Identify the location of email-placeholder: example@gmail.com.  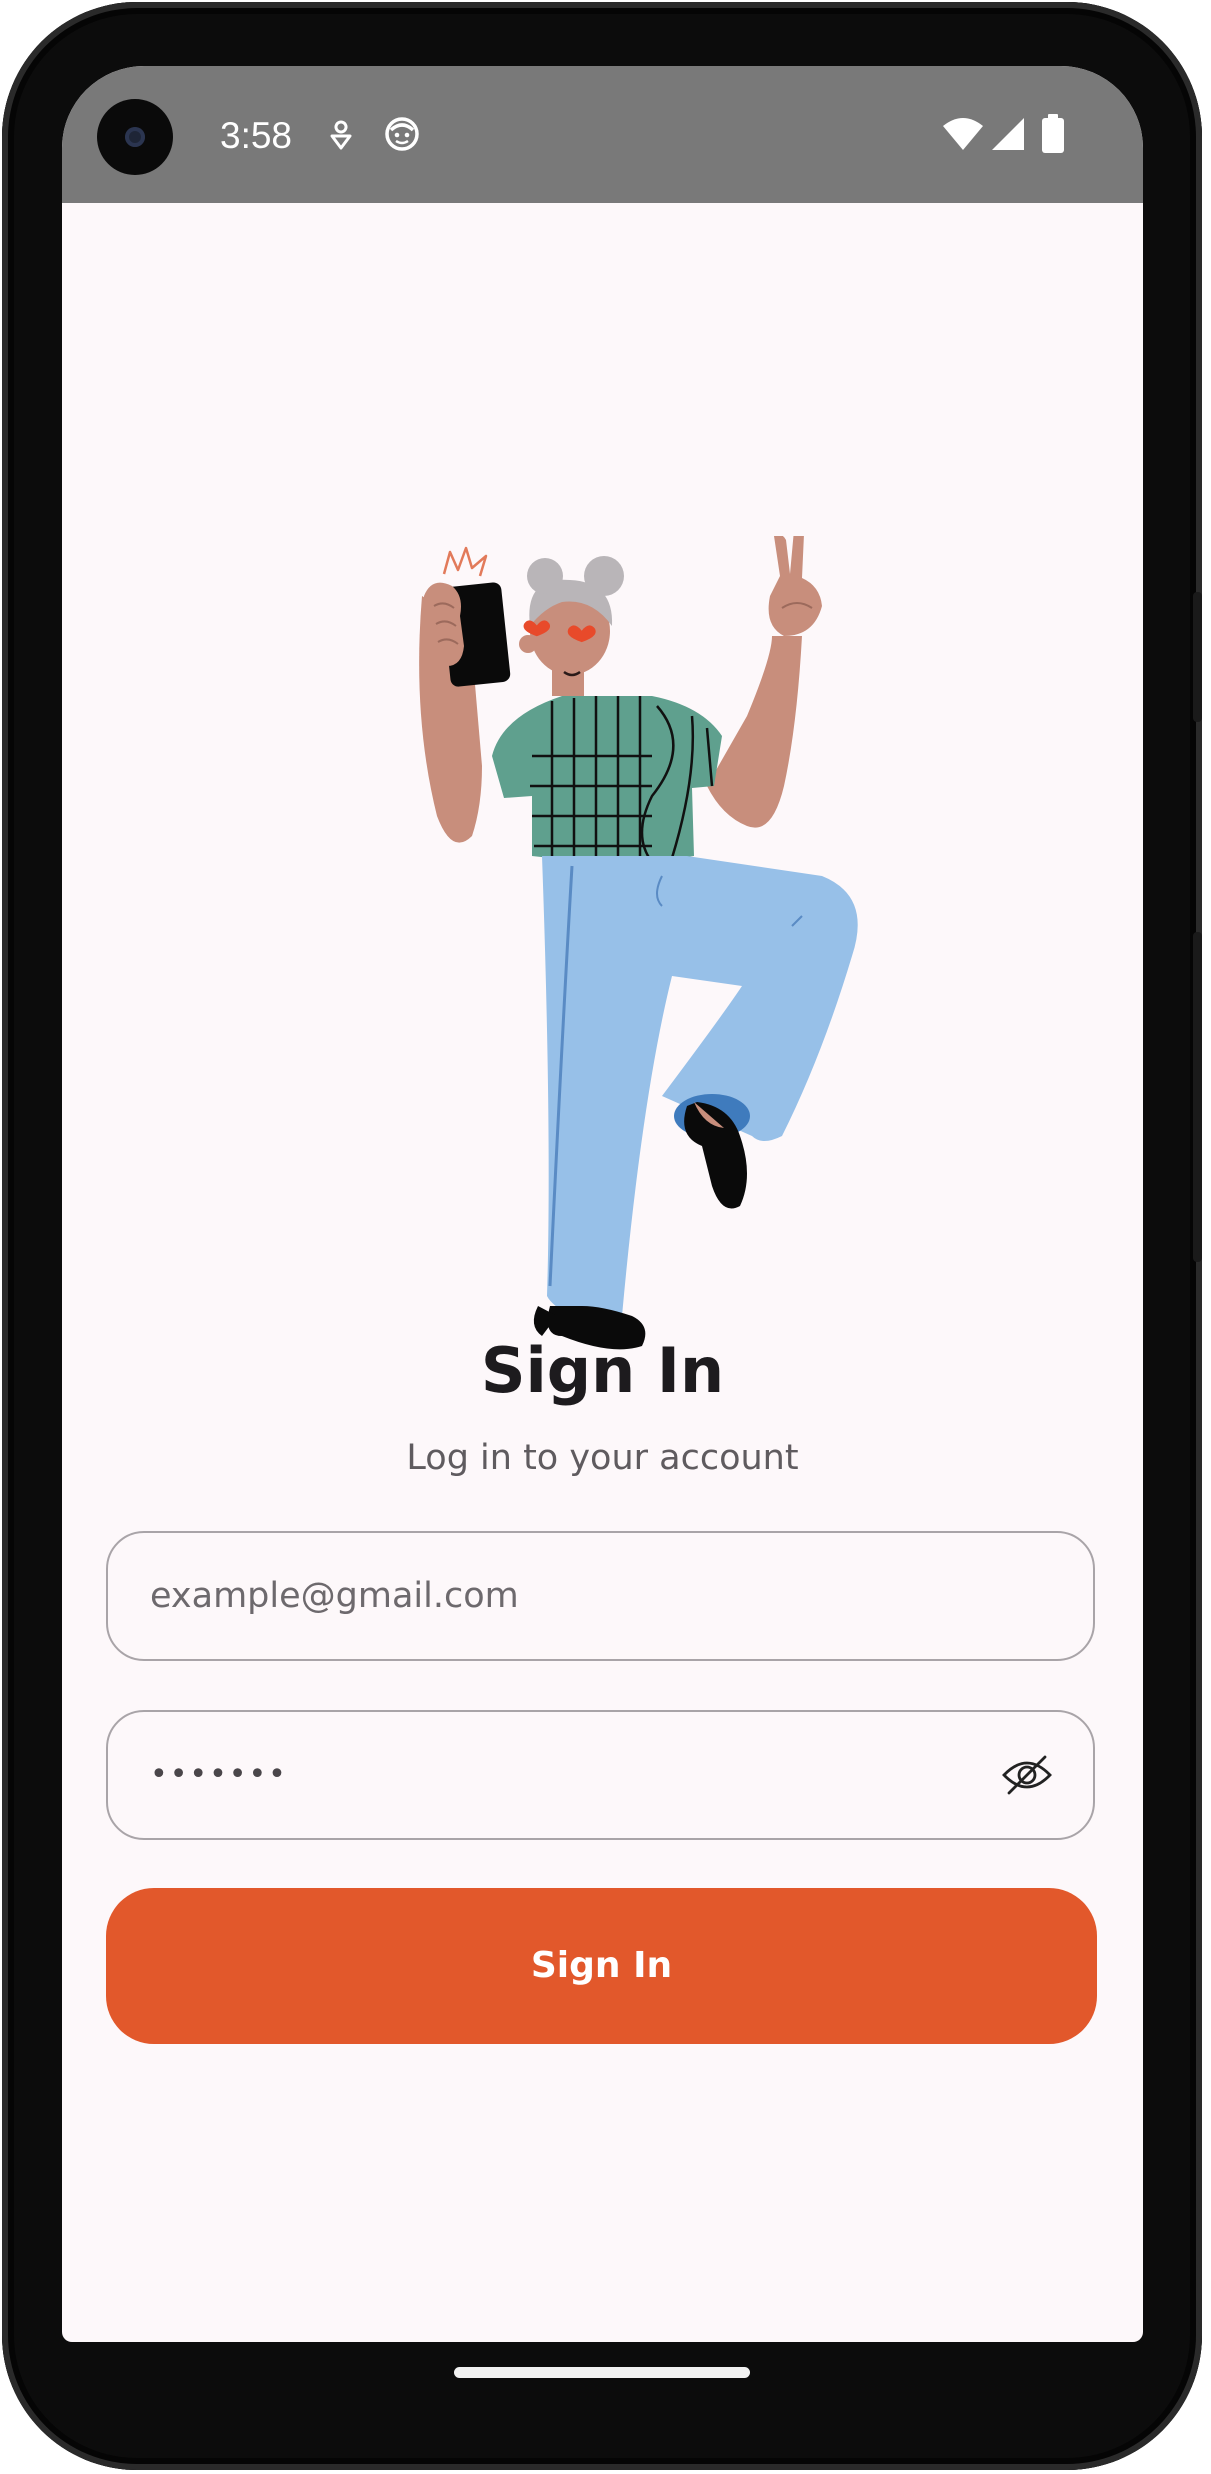
(334, 1596).